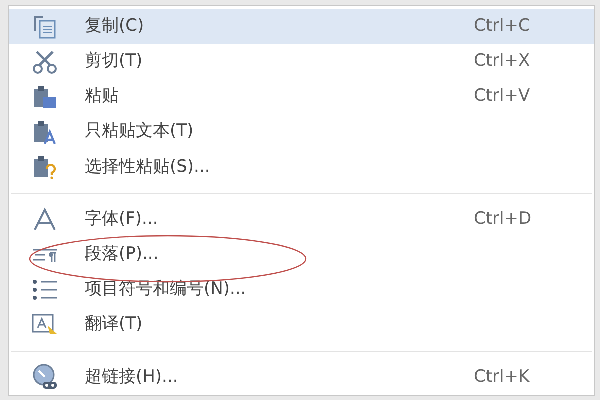 The width and height of the screenshot is (600, 400). What do you see at coordinates (45, 27) in the screenshot?
I see `copy-icon` at bounding box center [45, 27].